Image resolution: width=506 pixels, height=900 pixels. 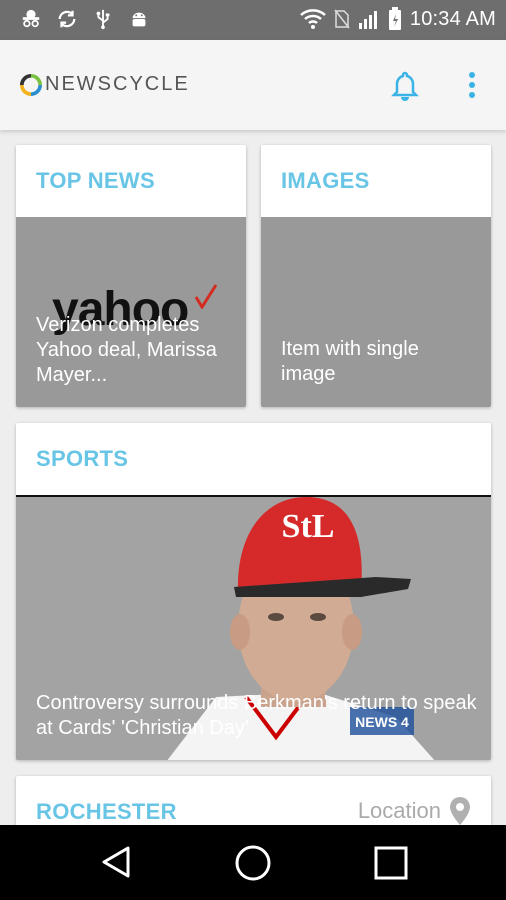 What do you see at coordinates (405, 86) in the screenshot?
I see `bell-icon` at bounding box center [405, 86].